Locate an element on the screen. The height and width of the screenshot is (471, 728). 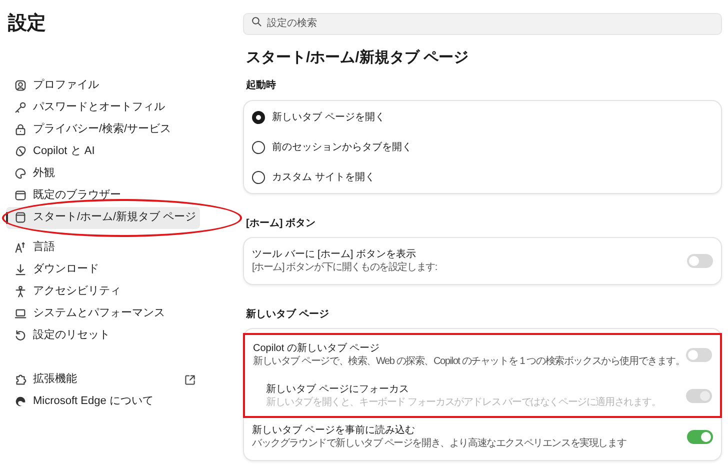
search-field: 設定の検索 is located at coordinates (482, 23).